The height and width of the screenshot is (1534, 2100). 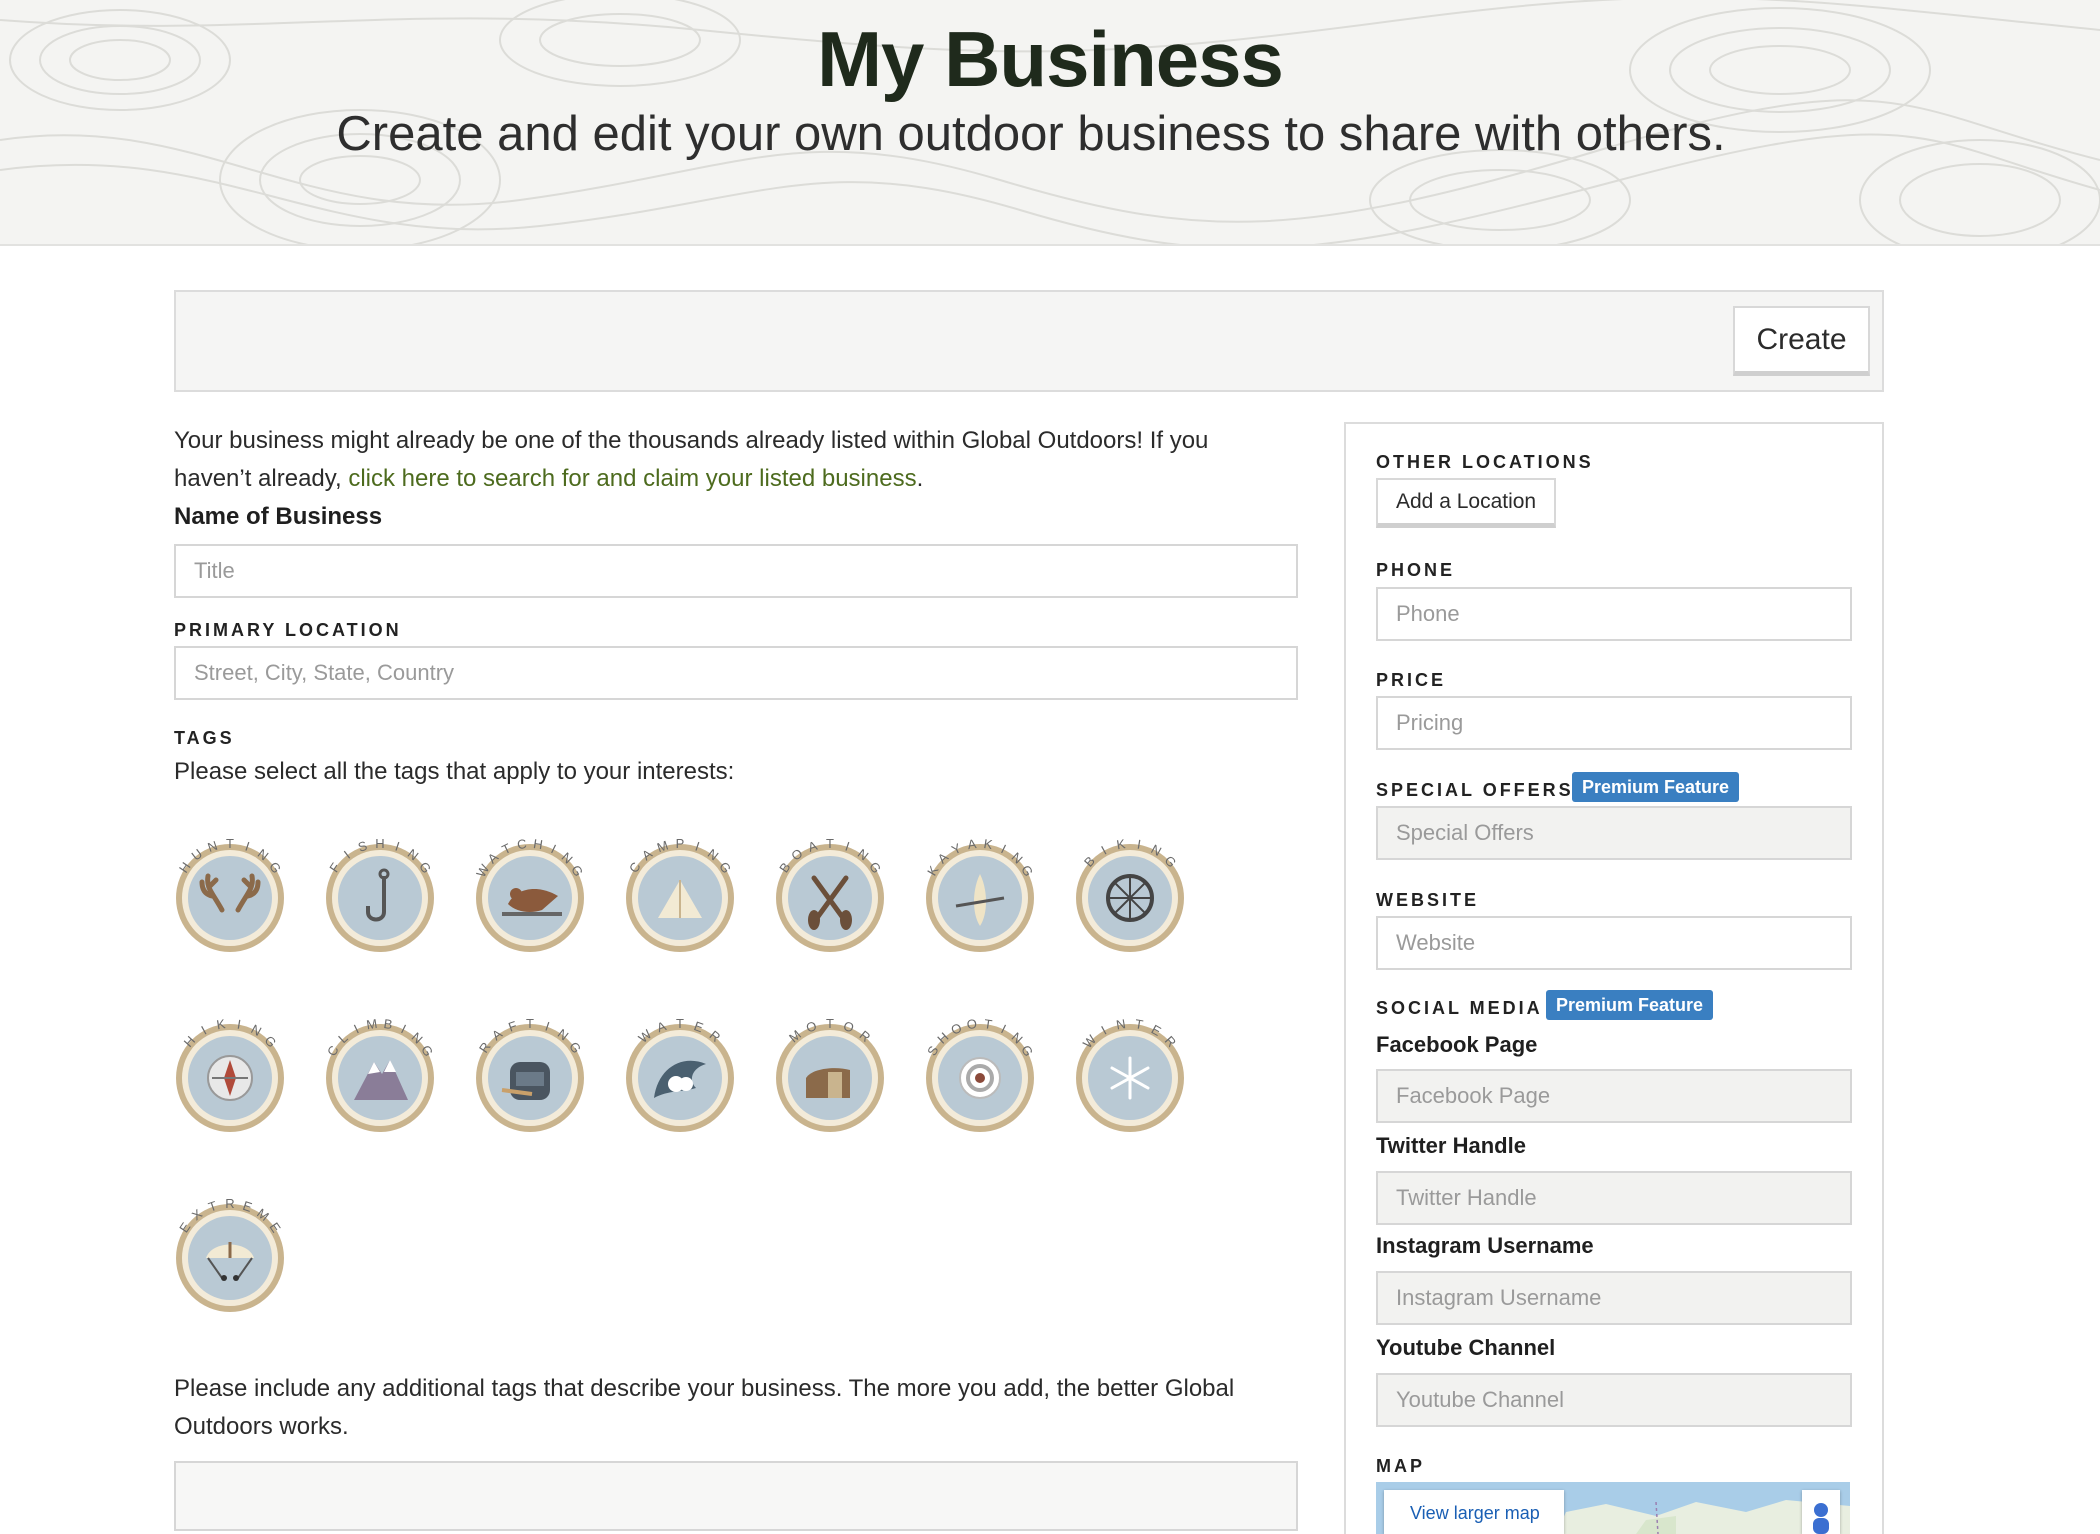 I want to click on wave-icon: W A T ER, so click(x=680, y=1074).